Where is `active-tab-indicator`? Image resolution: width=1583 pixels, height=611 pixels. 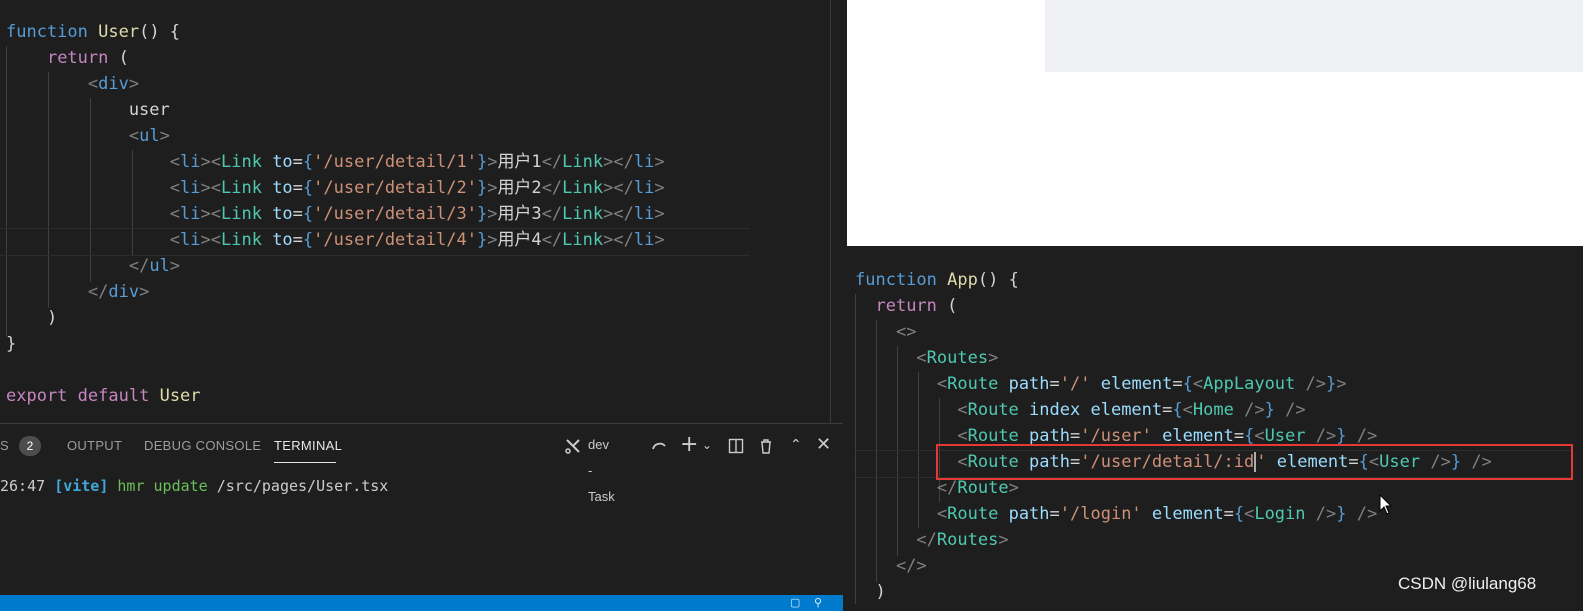 active-tab-indicator is located at coordinates (305, 462).